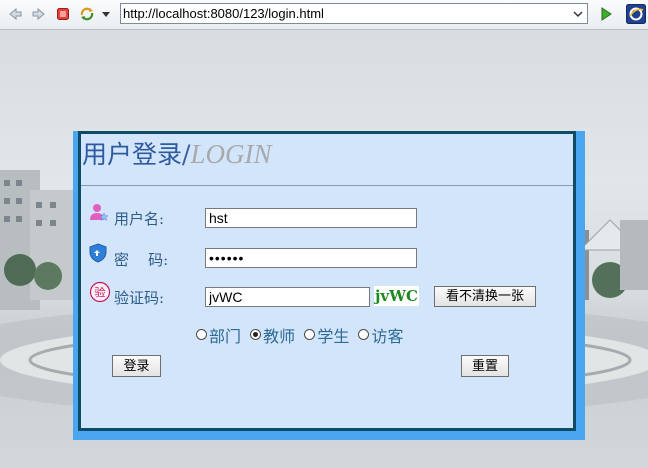 The width and height of the screenshot is (648, 468). What do you see at coordinates (106, 14) in the screenshot?
I see `dropdown-icon` at bounding box center [106, 14].